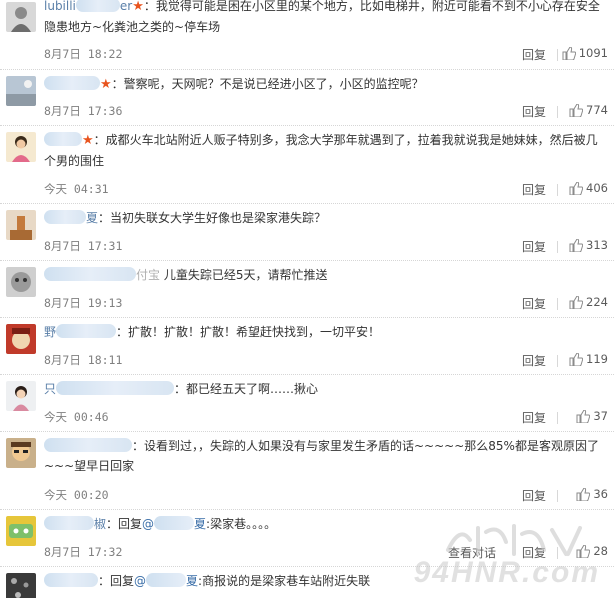 The image size is (614, 598). What do you see at coordinates (284, 581) in the screenshot?
I see `comment-body: :商报说的是梁家巷车站附近失联` at bounding box center [284, 581].